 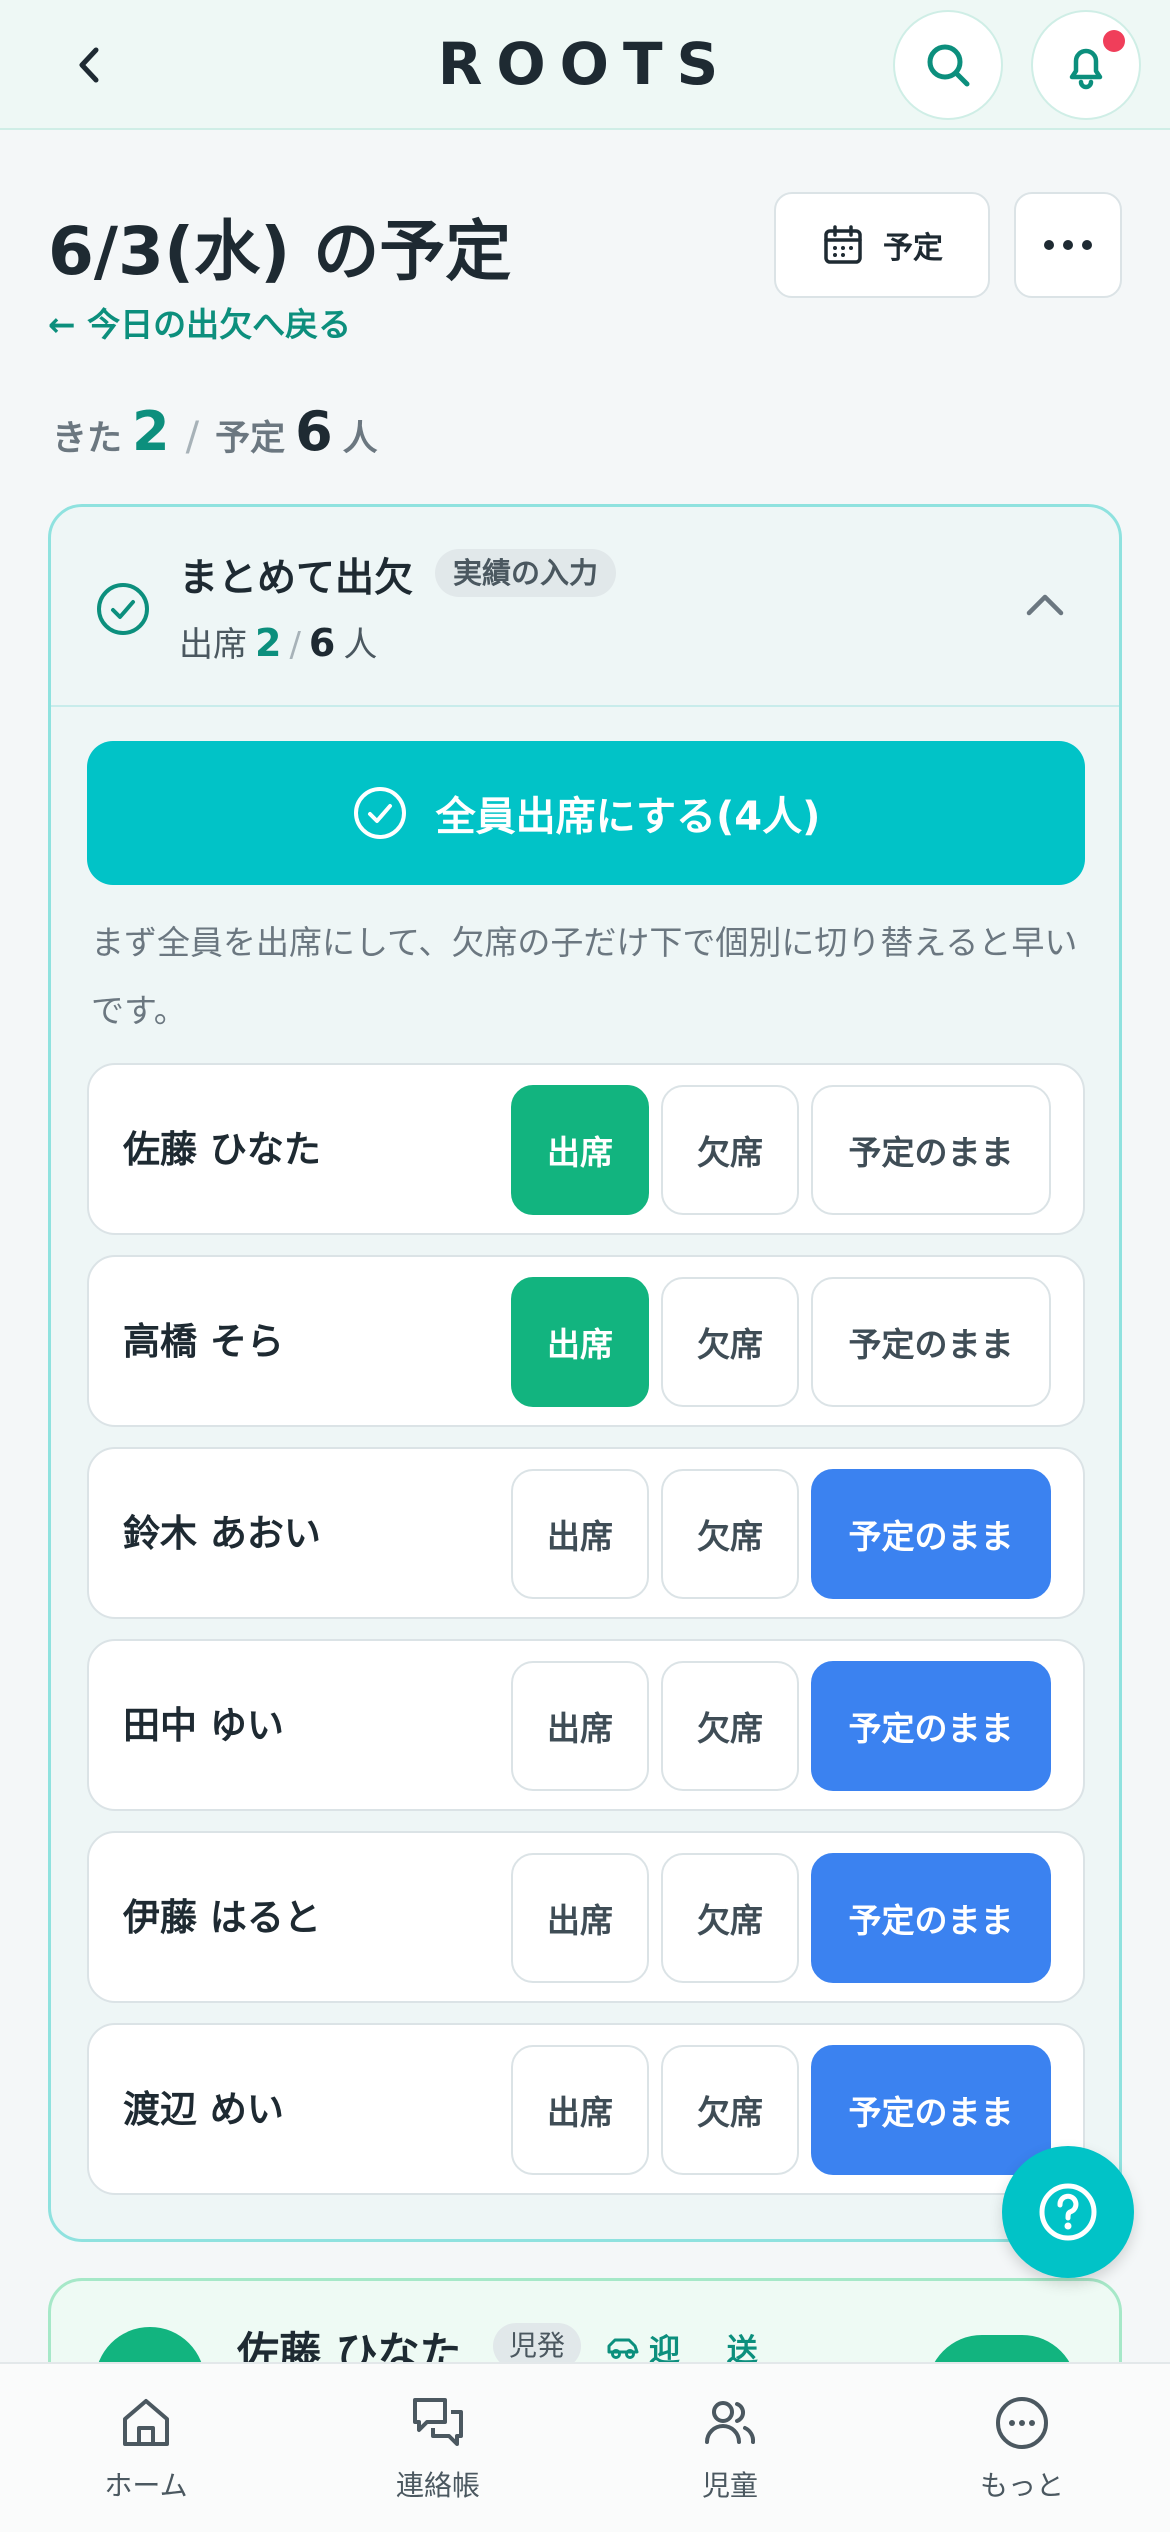 What do you see at coordinates (913, 248) in the screenshot?
I see `schedule-button-label: 予定` at bounding box center [913, 248].